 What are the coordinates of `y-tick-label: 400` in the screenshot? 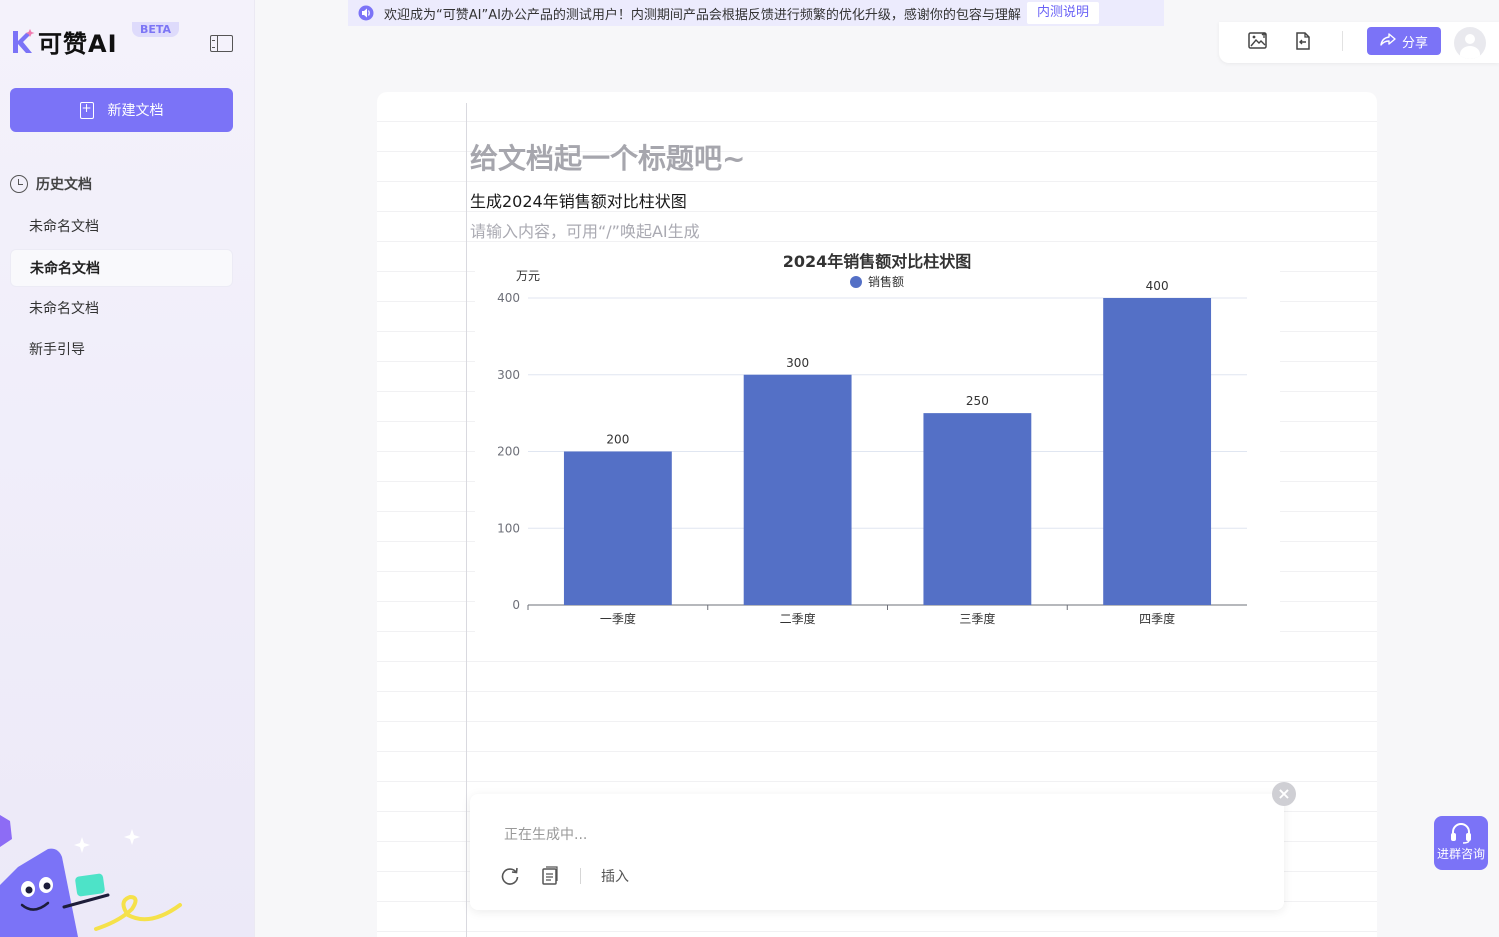 It's located at (508, 298).